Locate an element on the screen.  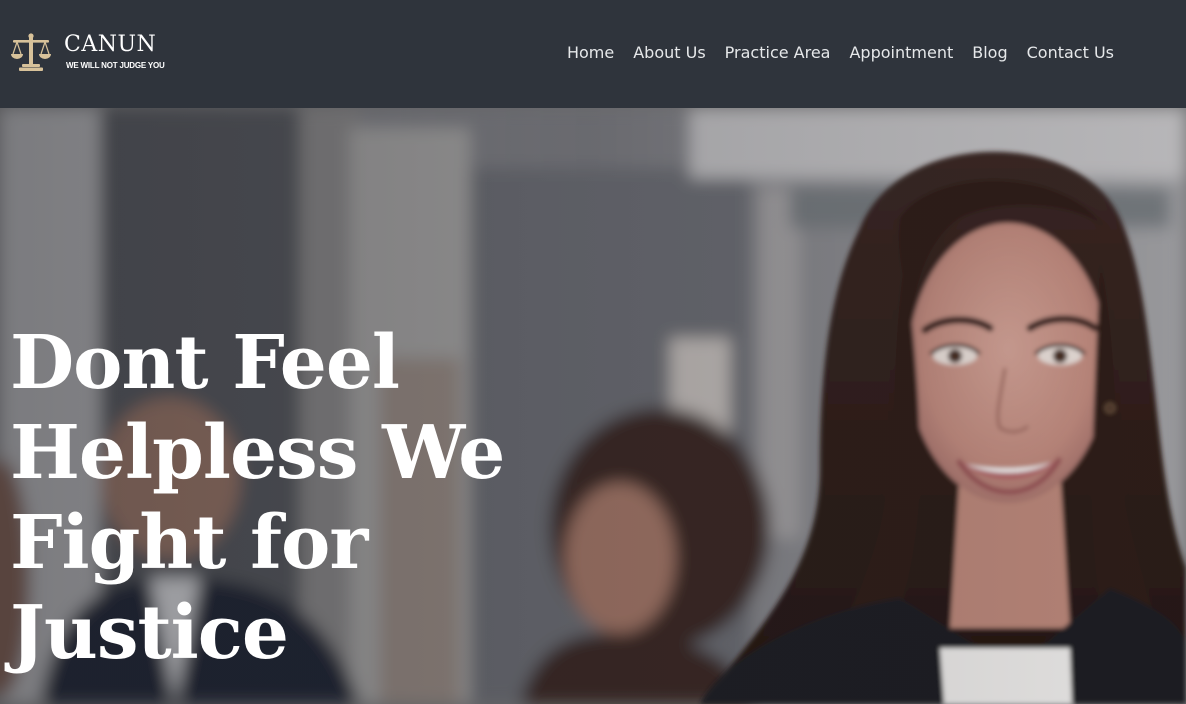
scales-of-justice-icon is located at coordinates (31, 52).